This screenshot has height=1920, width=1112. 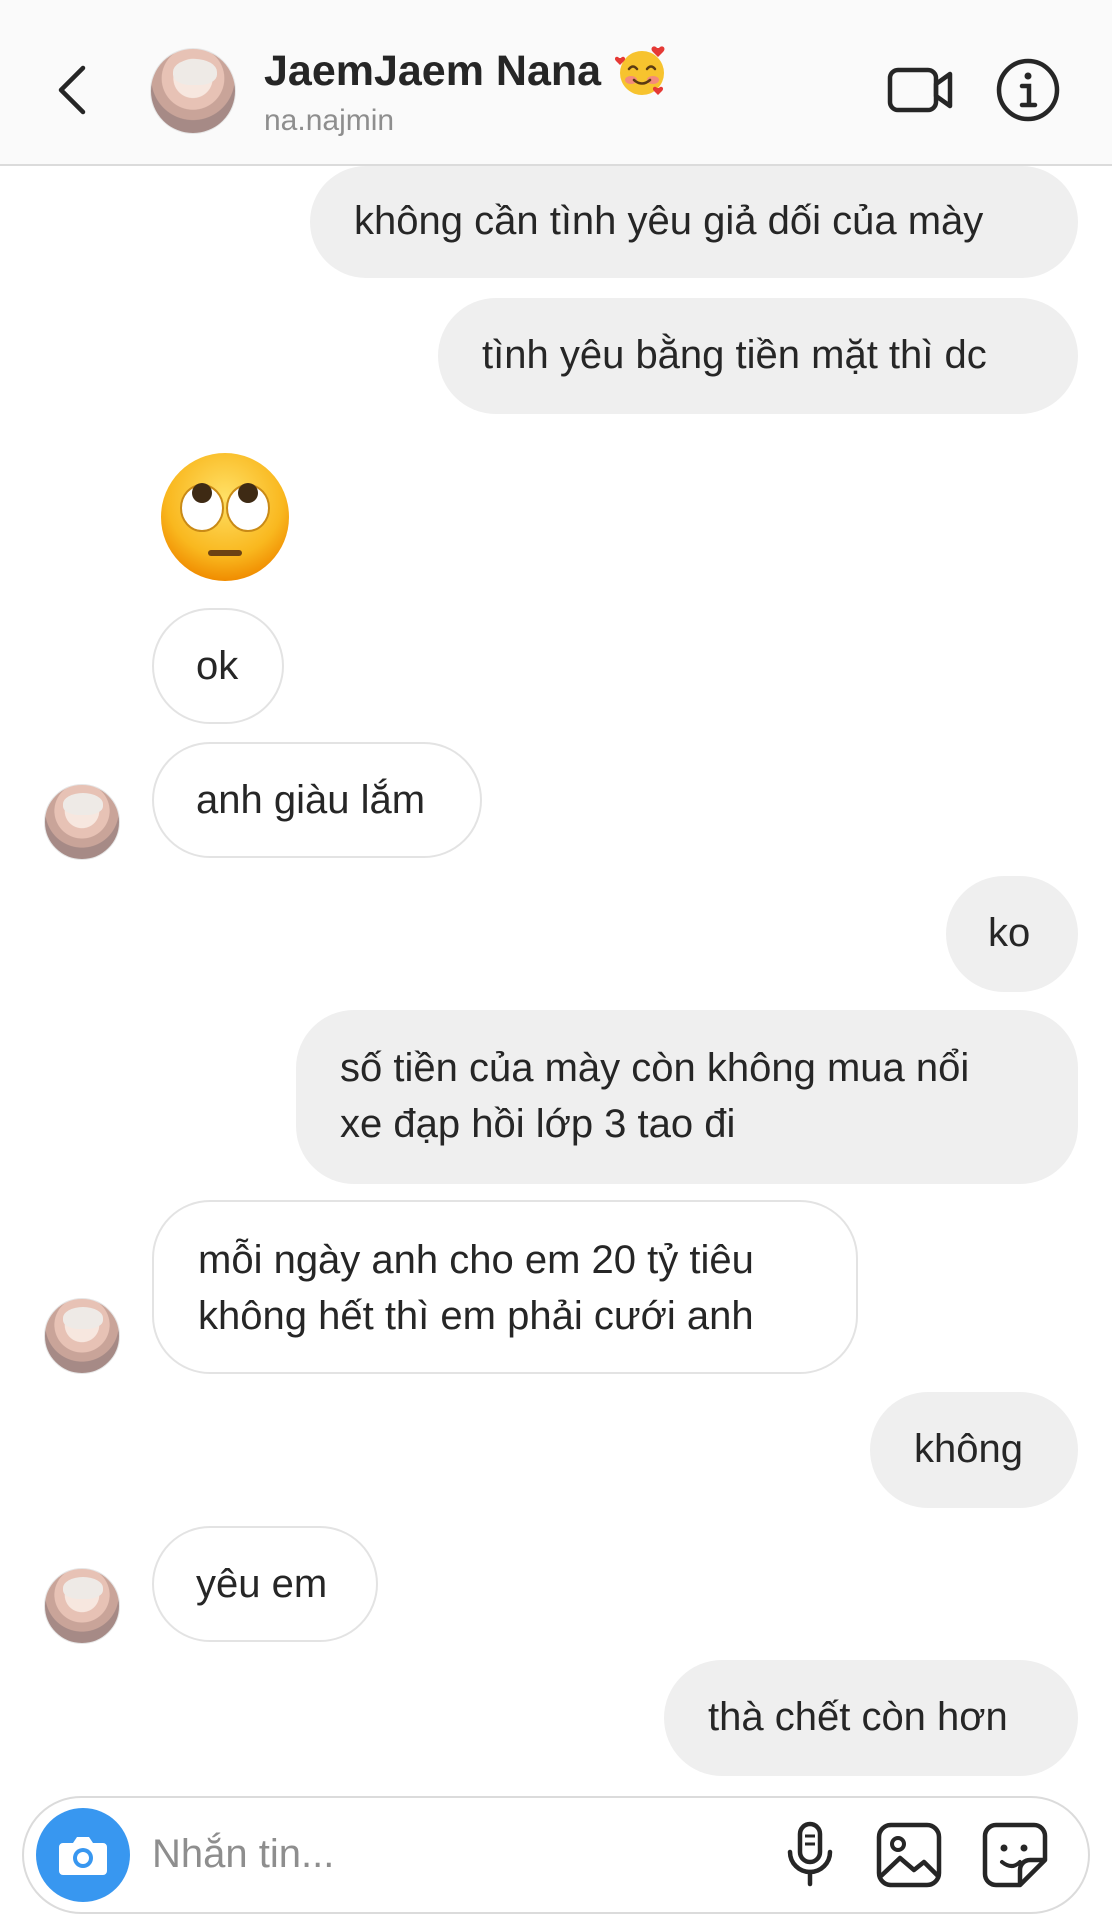 What do you see at coordinates (262, 1584) in the screenshot?
I see `message-text: yêu em` at bounding box center [262, 1584].